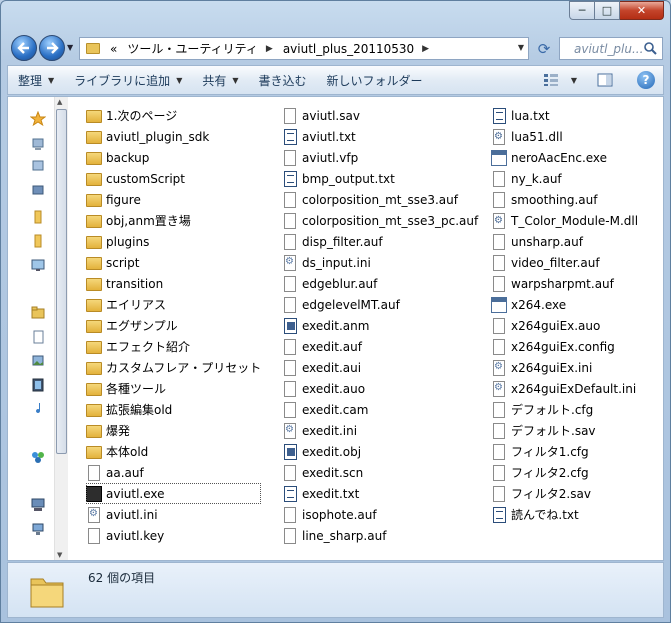  I want to click on file-item: フィルタ1.cfg, so click(564, 451).